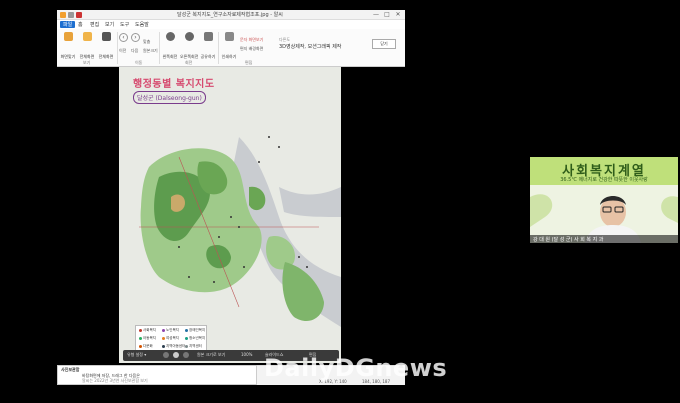 The height and width of the screenshot is (403, 680). Describe the element at coordinates (124, 24) in the screenshot. I see `menu-tools: 도구` at that location.